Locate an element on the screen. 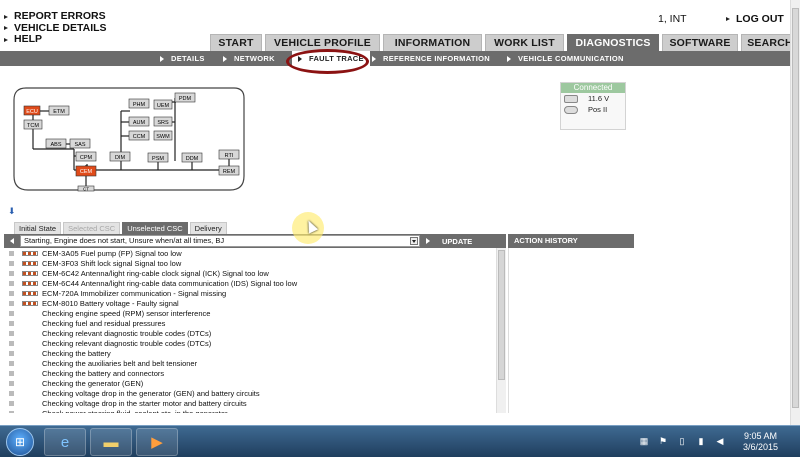  logout-label: LOG OUT is located at coordinates (760, 19).